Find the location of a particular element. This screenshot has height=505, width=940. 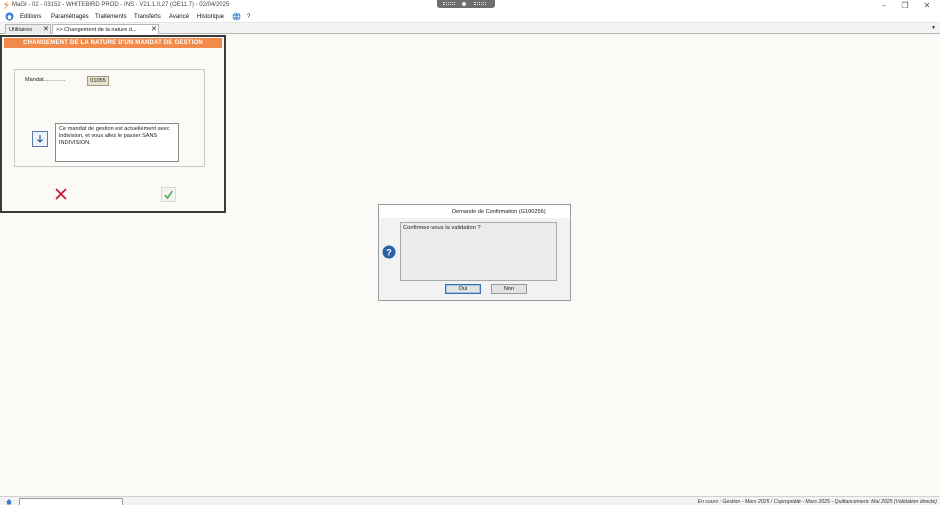

dialog-title: Demande de Confirmation (G100256) is located at coordinates (499, 212).